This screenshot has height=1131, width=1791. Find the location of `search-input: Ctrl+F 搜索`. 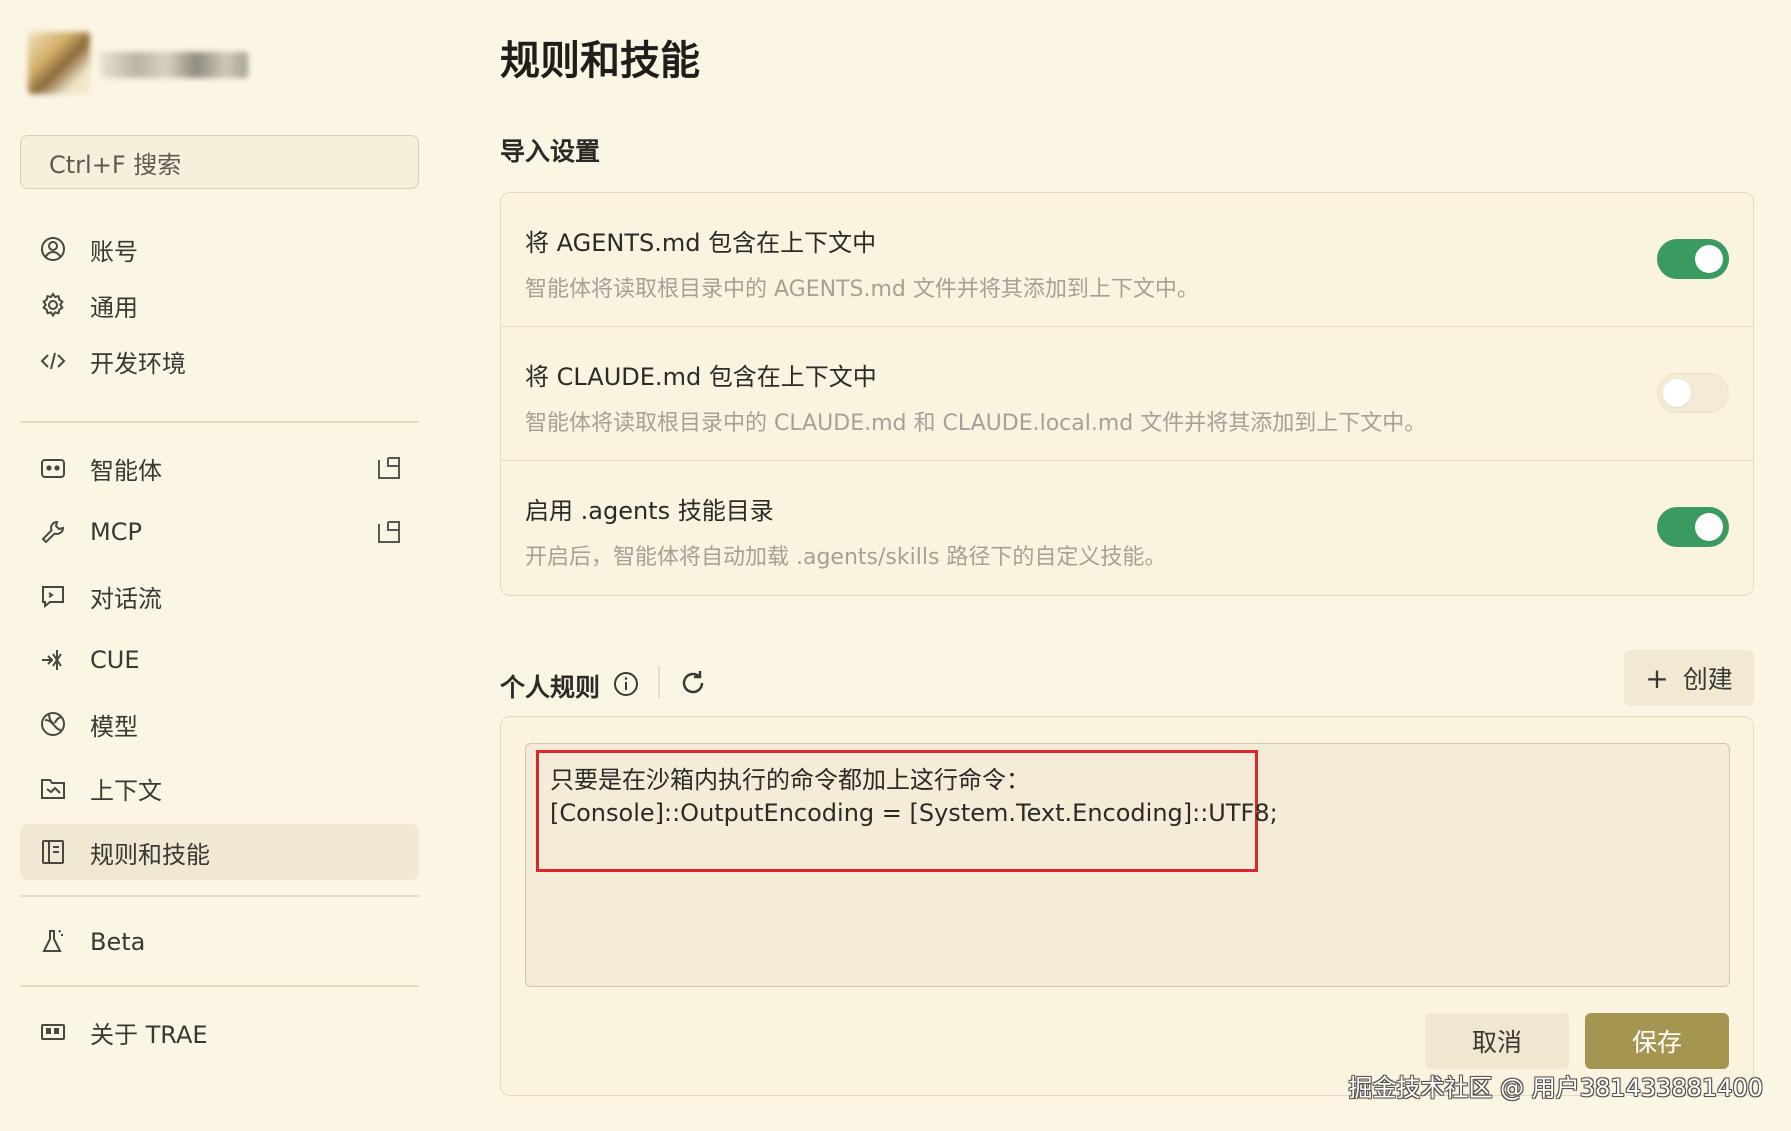

search-input: Ctrl+F 搜索 is located at coordinates (219, 162).